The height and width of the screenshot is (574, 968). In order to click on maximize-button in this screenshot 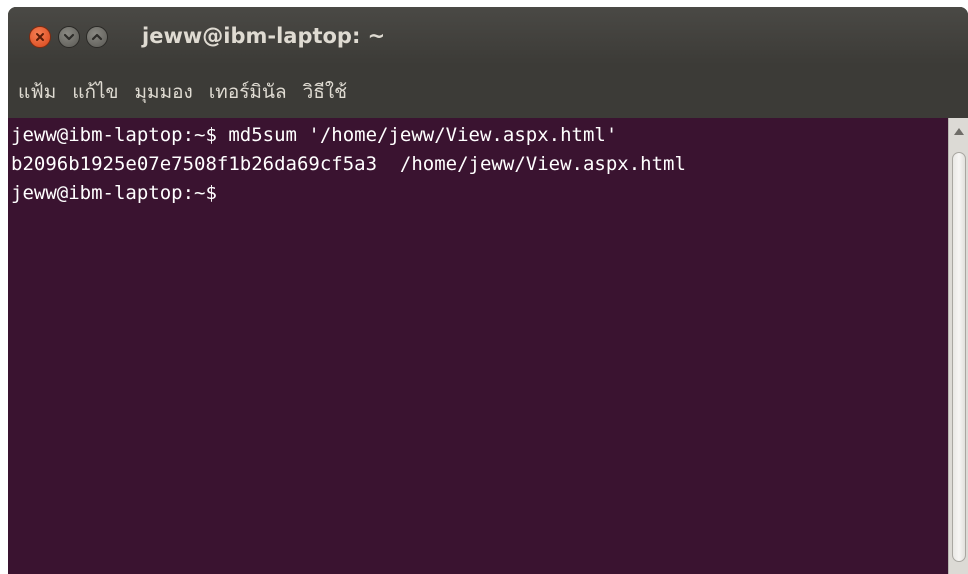, I will do `click(97, 37)`.